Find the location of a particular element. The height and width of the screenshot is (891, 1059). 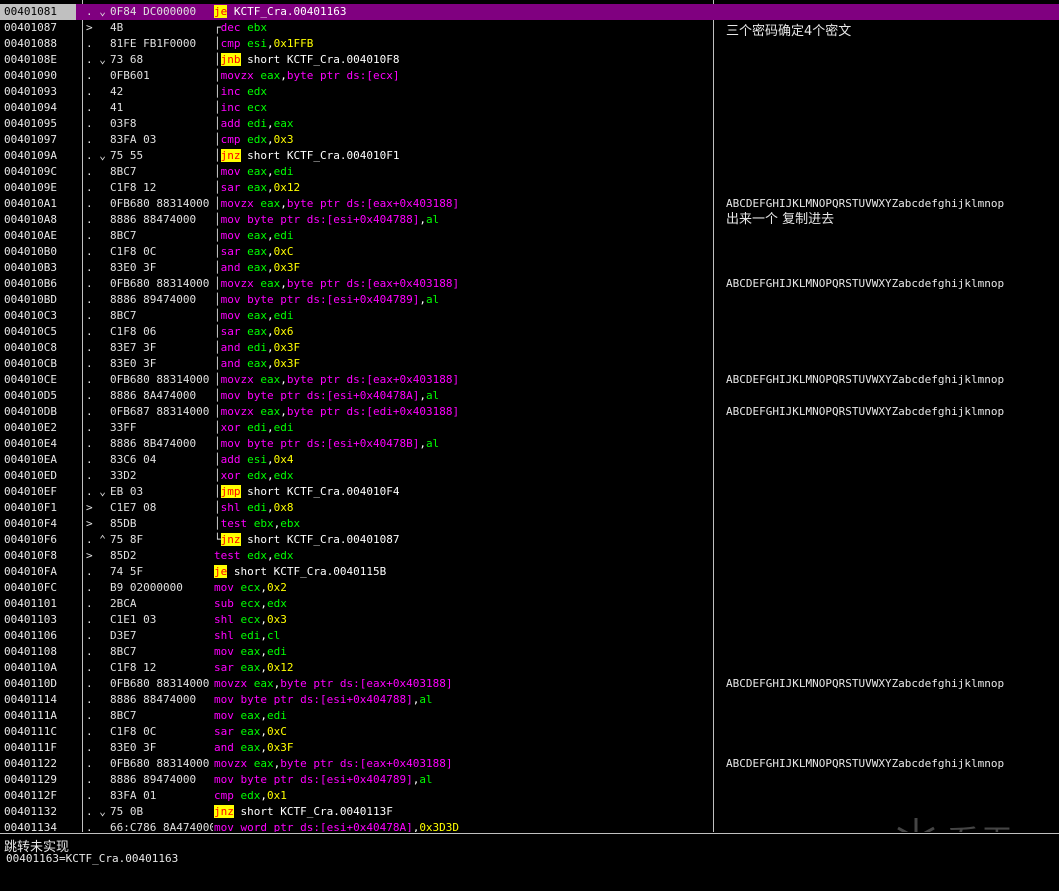

disasm-row: 004010C5. C1F8 06 │sar eax,0x6 is located at coordinates (529, 332).